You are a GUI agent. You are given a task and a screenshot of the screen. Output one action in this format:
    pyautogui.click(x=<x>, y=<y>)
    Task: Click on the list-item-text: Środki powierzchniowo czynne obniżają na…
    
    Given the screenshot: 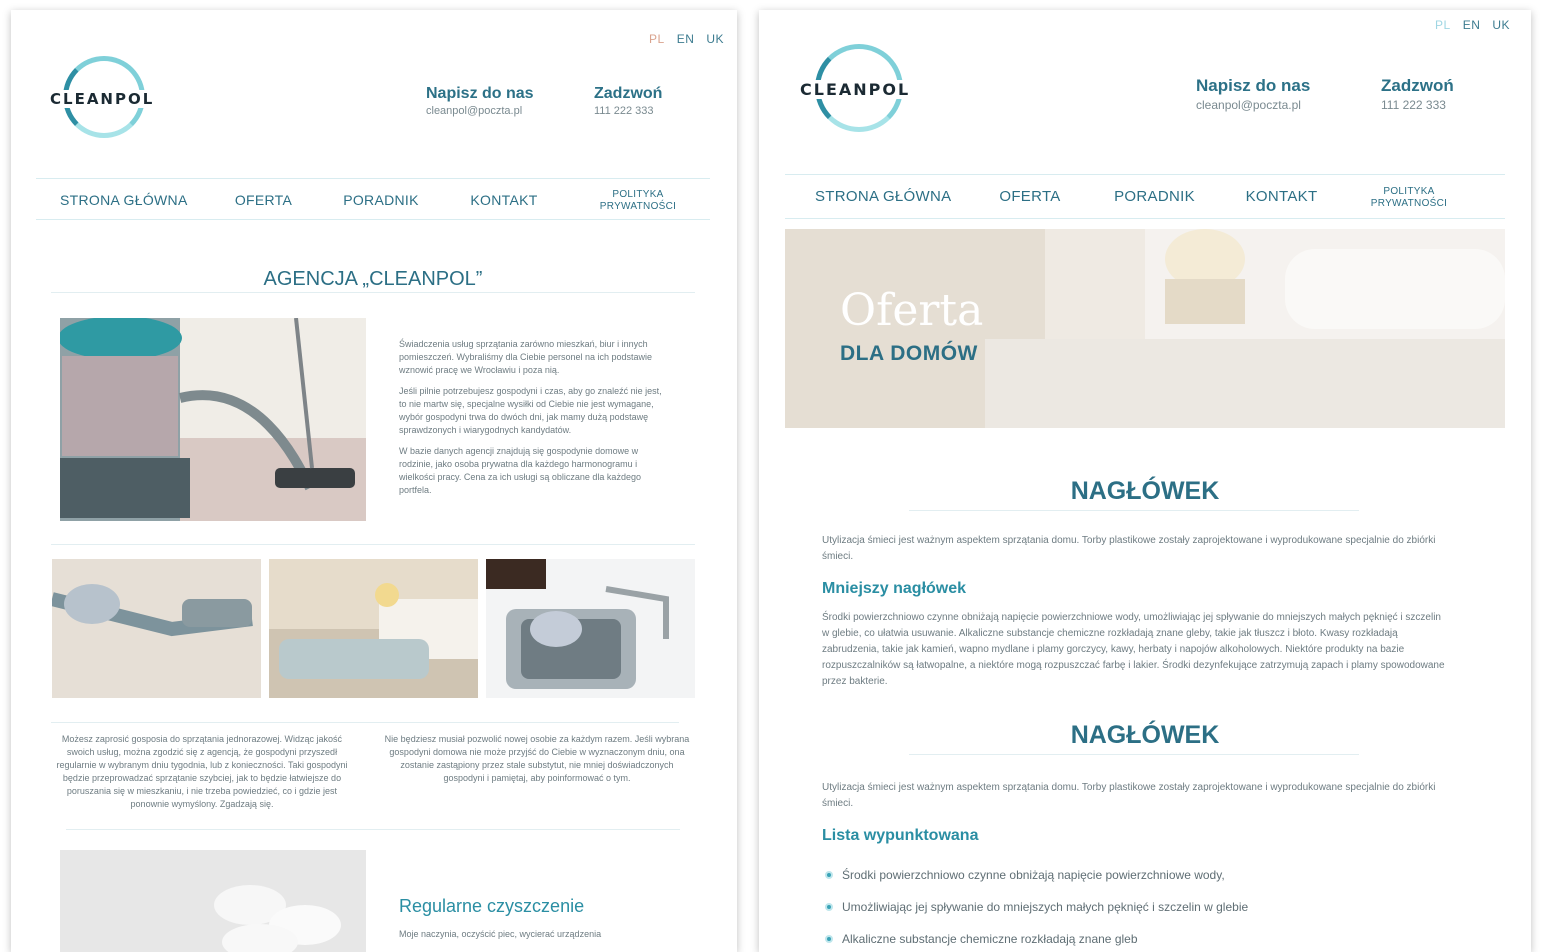 What is the action you would take?
    pyautogui.click(x=1033, y=875)
    